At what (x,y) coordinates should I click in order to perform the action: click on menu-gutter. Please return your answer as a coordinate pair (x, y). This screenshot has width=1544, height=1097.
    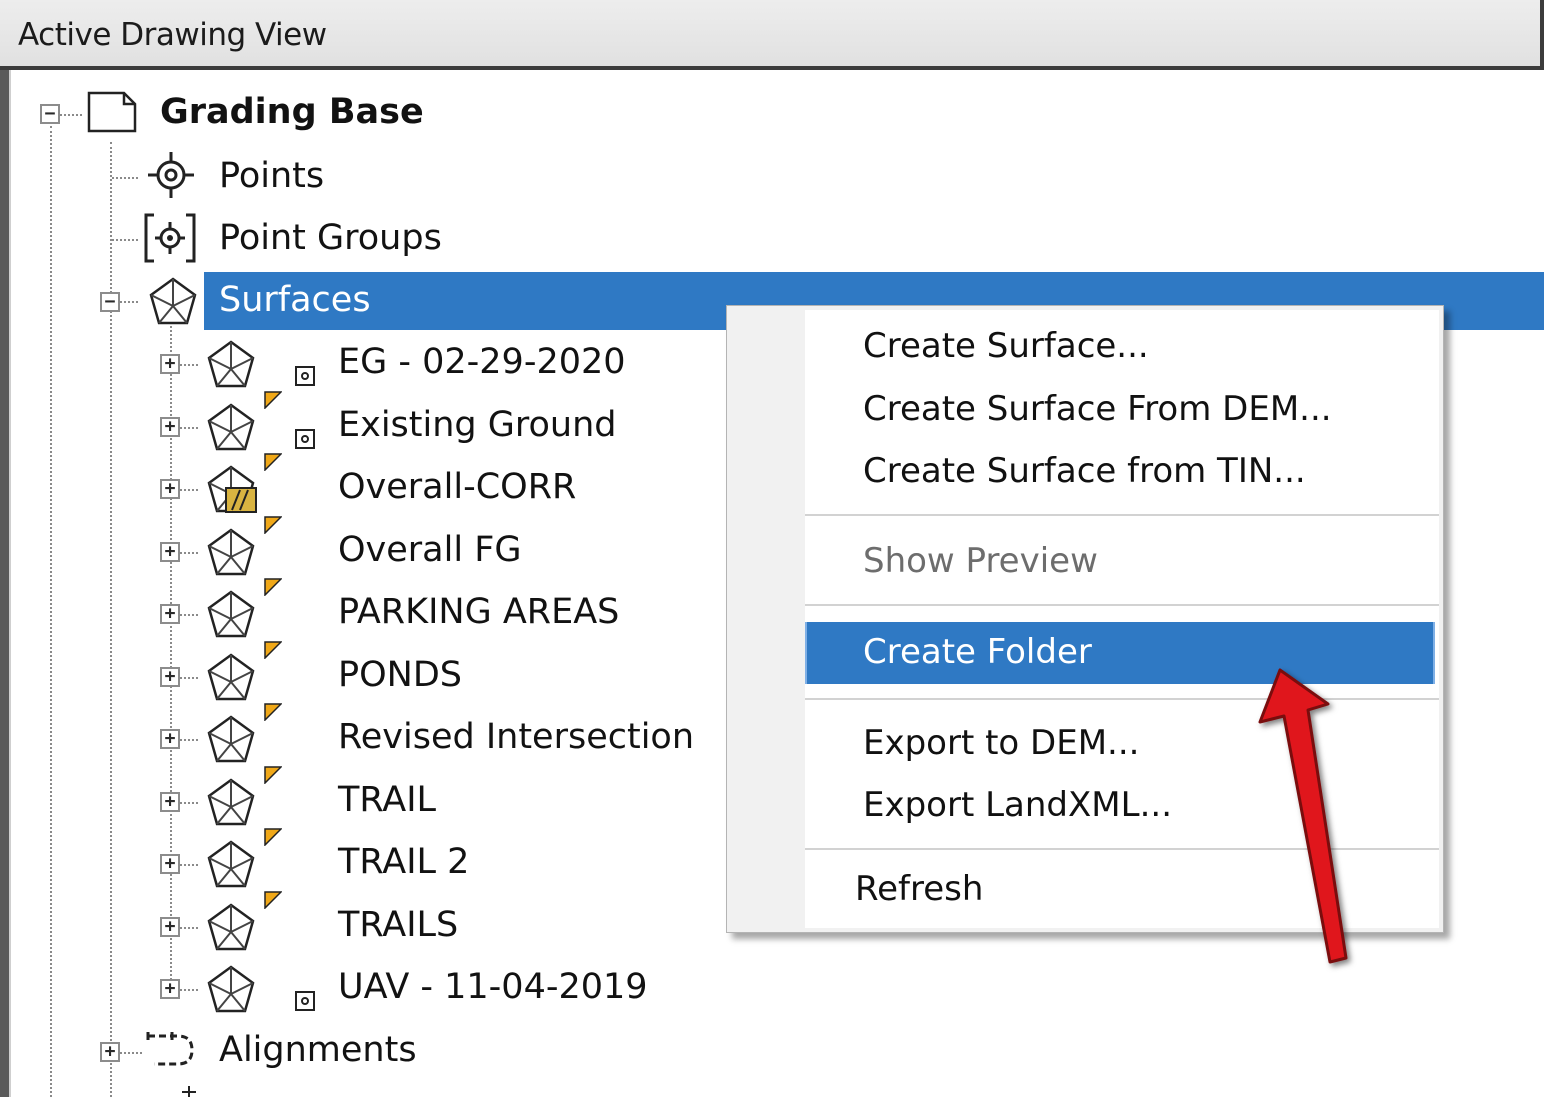
    Looking at the image, I should click on (765, 619).